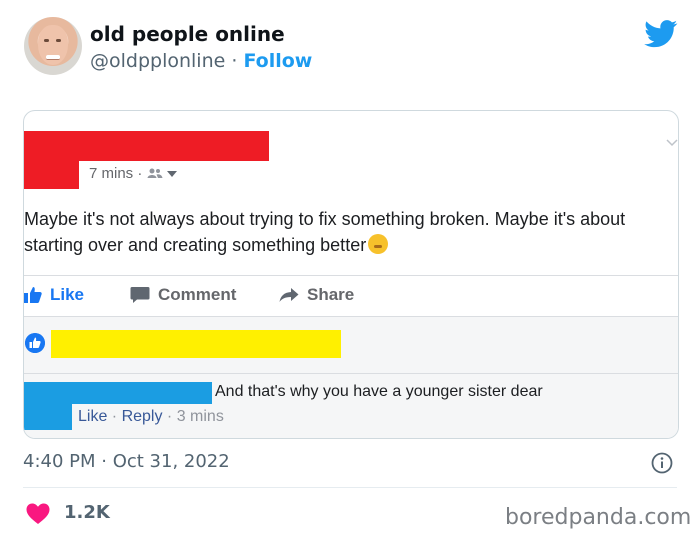  Describe the element at coordinates (661, 34) in the screenshot. I see `twitter-bird-icon` at that location.